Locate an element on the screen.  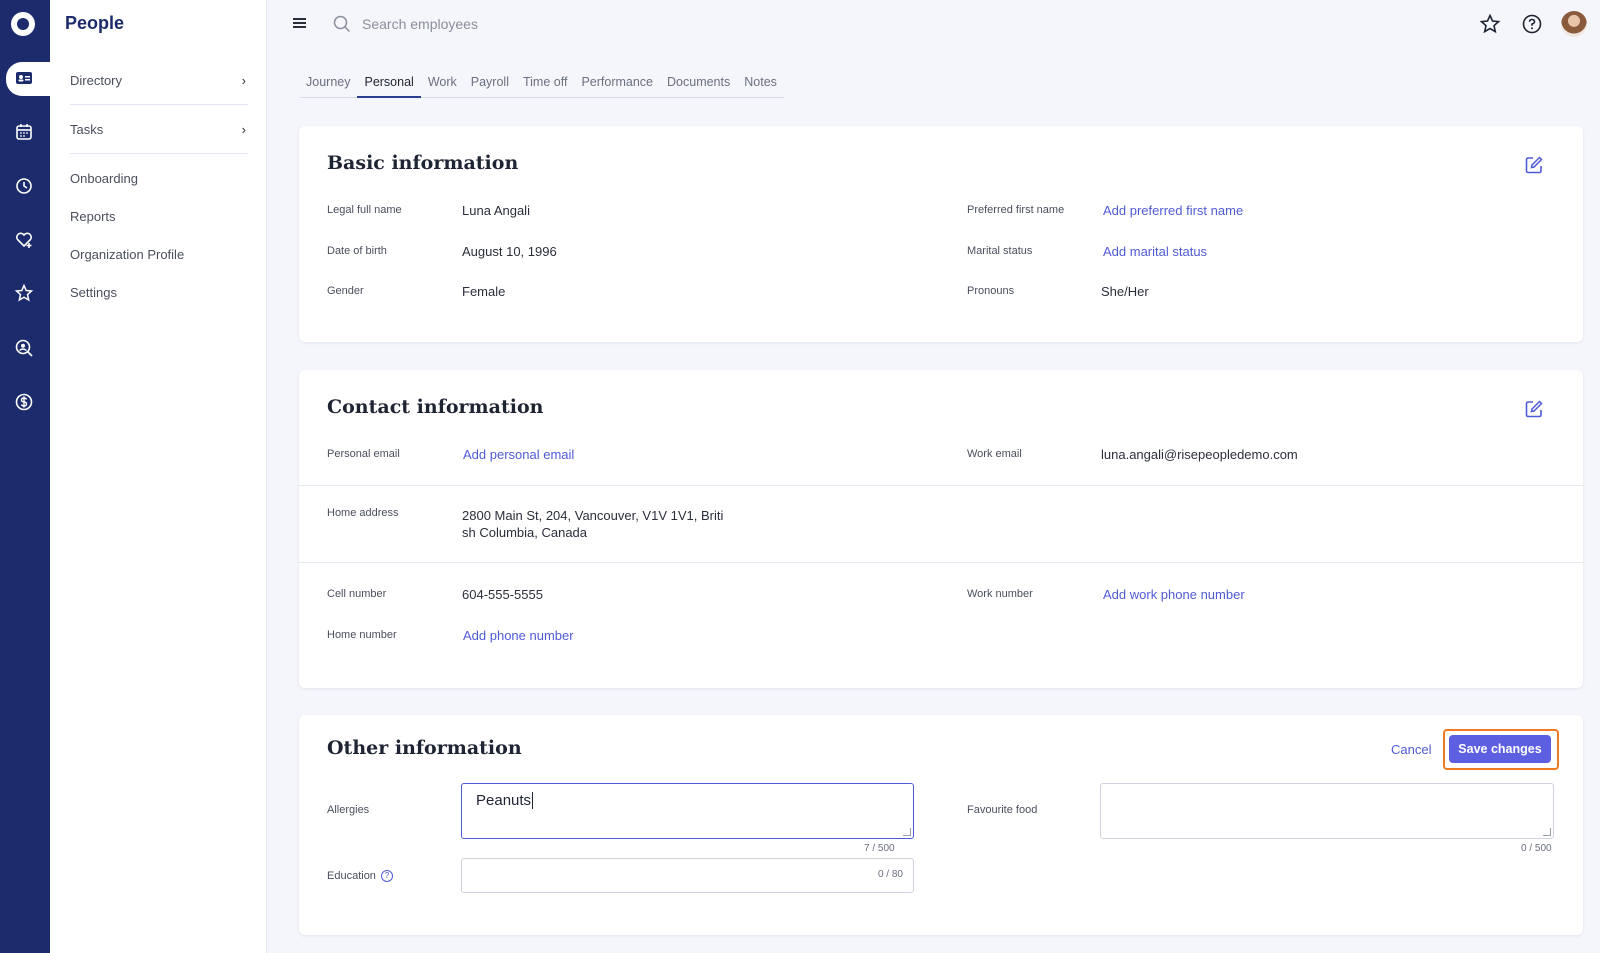
add-preferred-name-link: Add preferred first name is located at coordinates (1173, 210).